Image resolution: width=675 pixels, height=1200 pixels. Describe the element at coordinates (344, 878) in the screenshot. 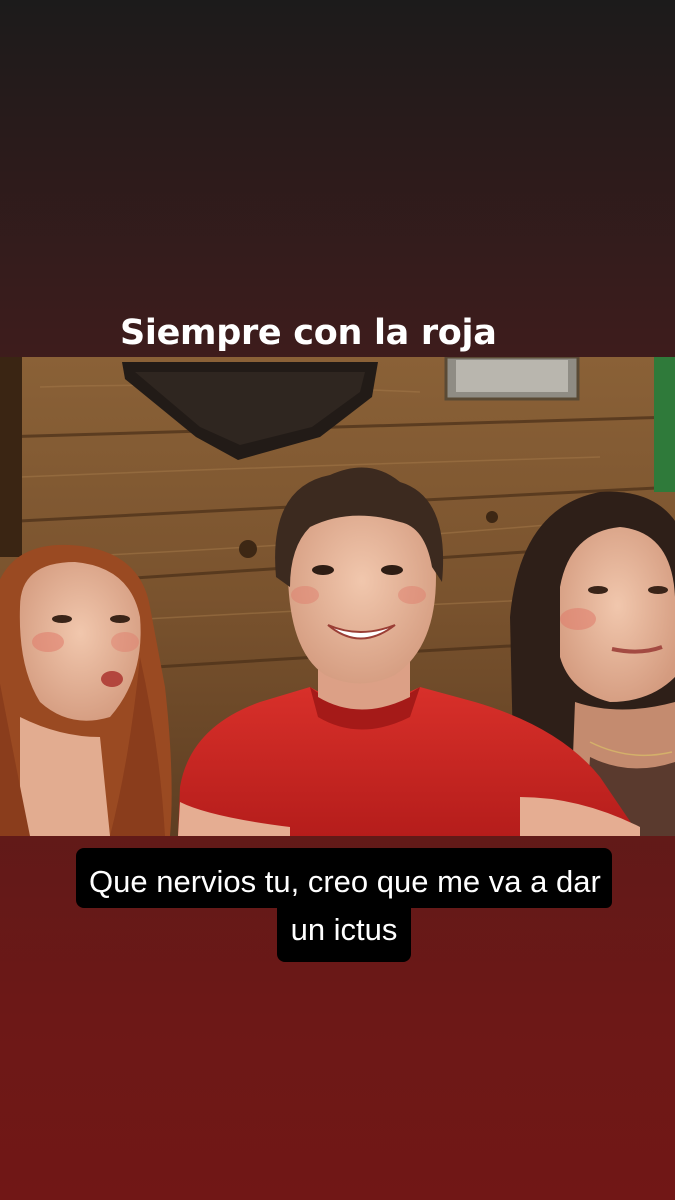

I see `caption-line-1: Que nervios tu, creo que me va a dar` at that location.